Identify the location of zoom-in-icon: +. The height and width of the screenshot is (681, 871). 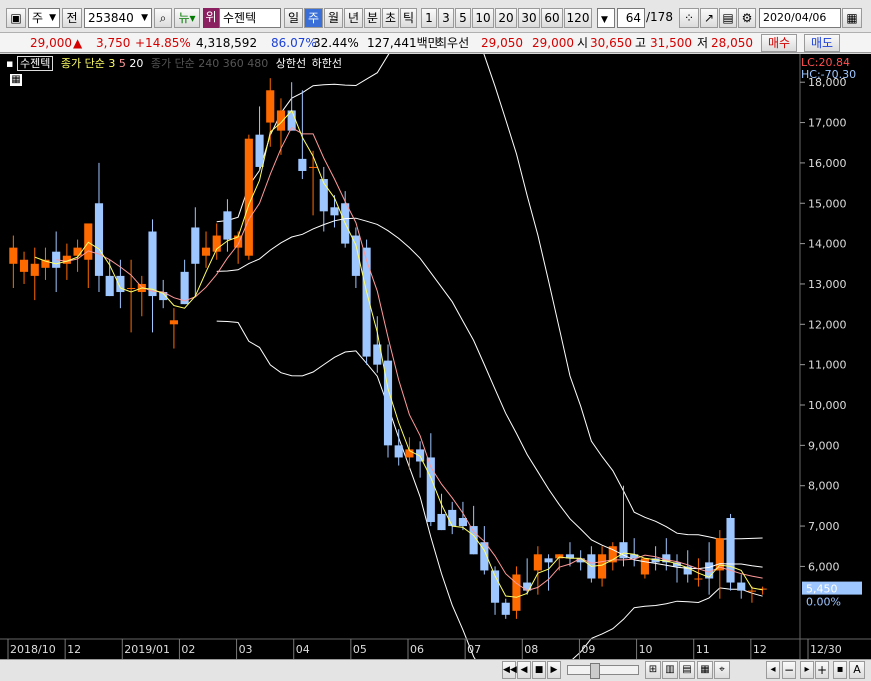
(822, 670).